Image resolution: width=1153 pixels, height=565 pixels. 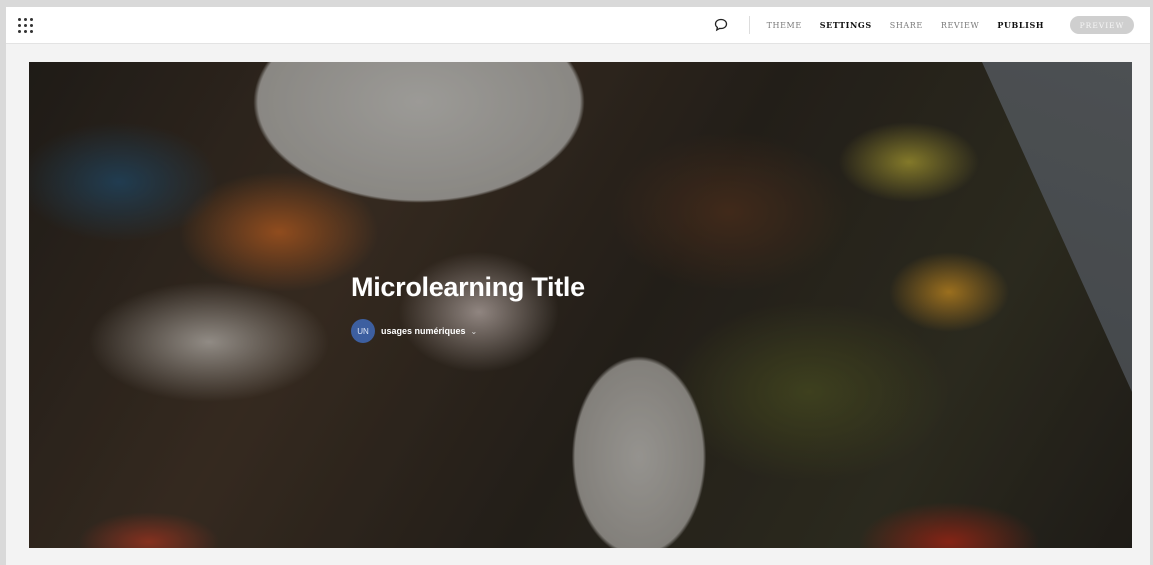 I want to click on chevron-down-icon: ⌄, so click(x=474, y=331).